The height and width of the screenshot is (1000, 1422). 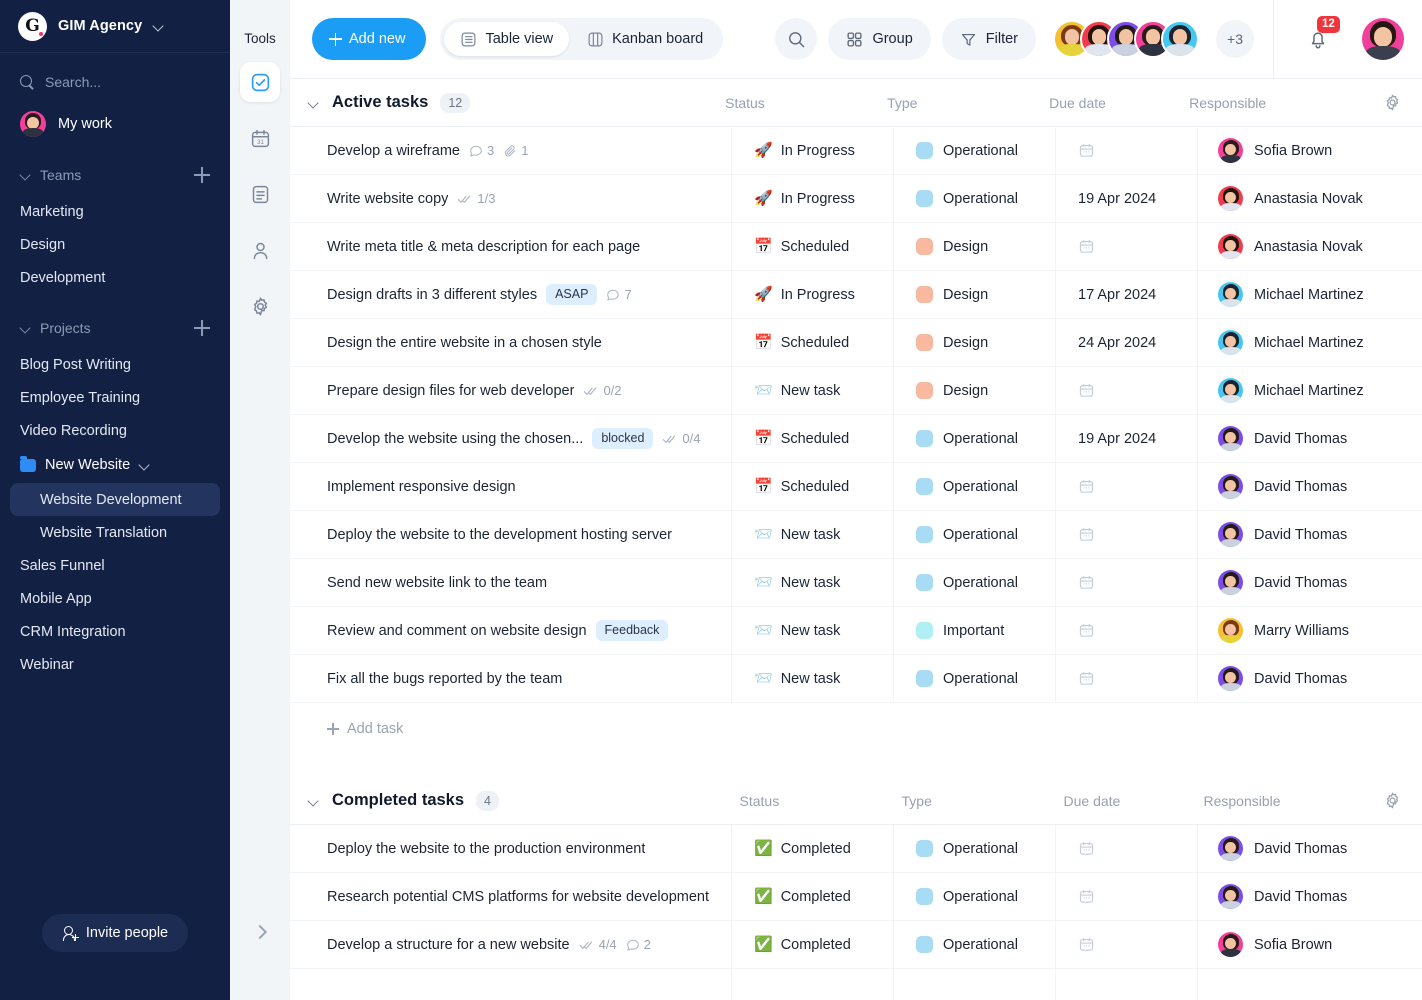 What do you see at coordinates (572, 294) in the screenshot?
I see `task-badge: ASAP` at bounding box center [572, 294].